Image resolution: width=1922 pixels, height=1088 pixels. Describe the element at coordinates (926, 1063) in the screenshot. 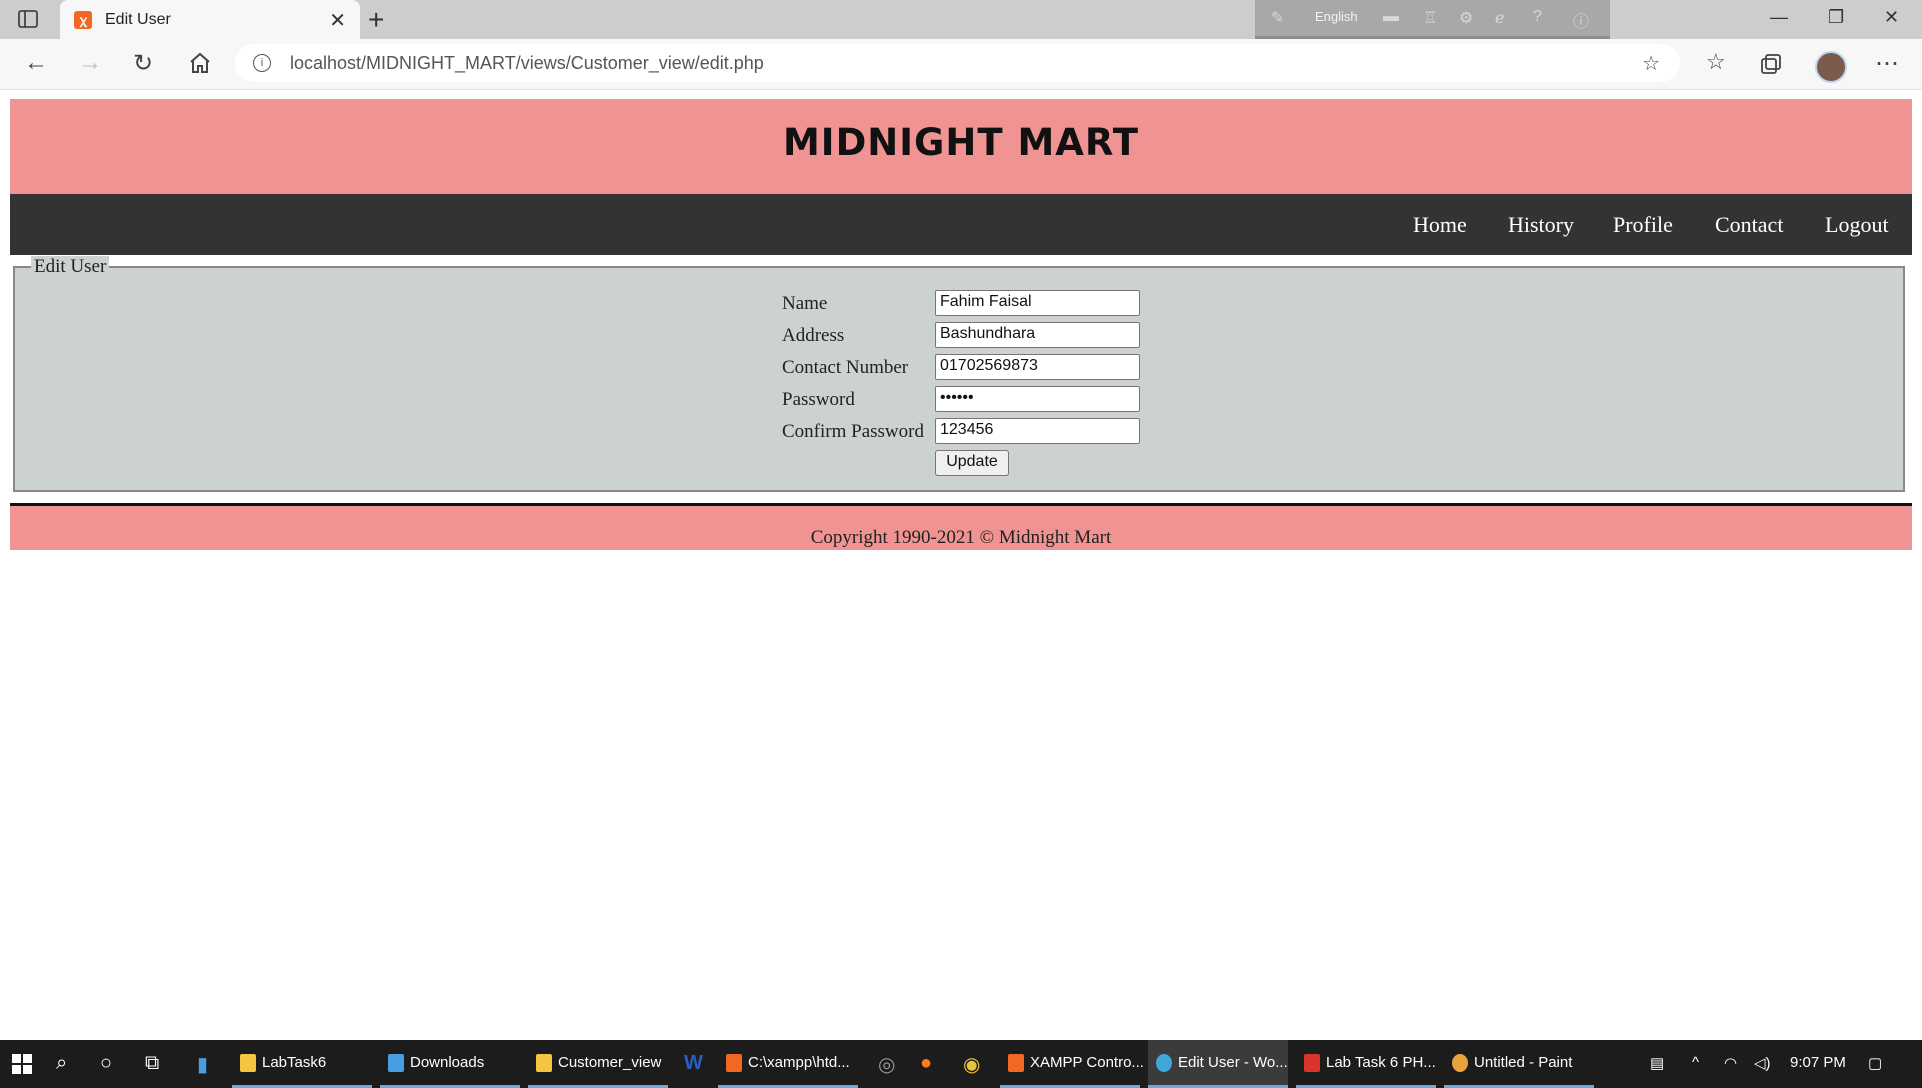

I see `firefox-icon: ●` at that location.